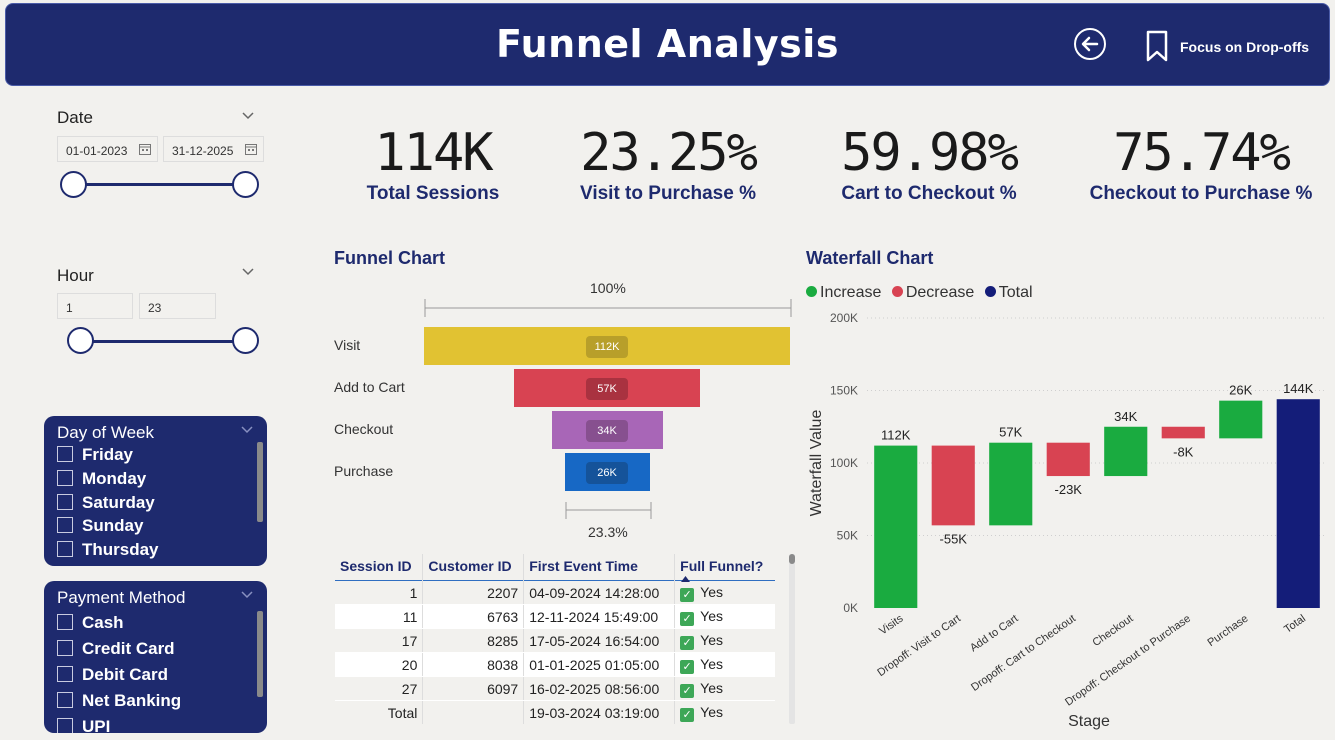  I want to click on cell-first-event-time: 17-05-2024 16:54:00, so click(599, 640).